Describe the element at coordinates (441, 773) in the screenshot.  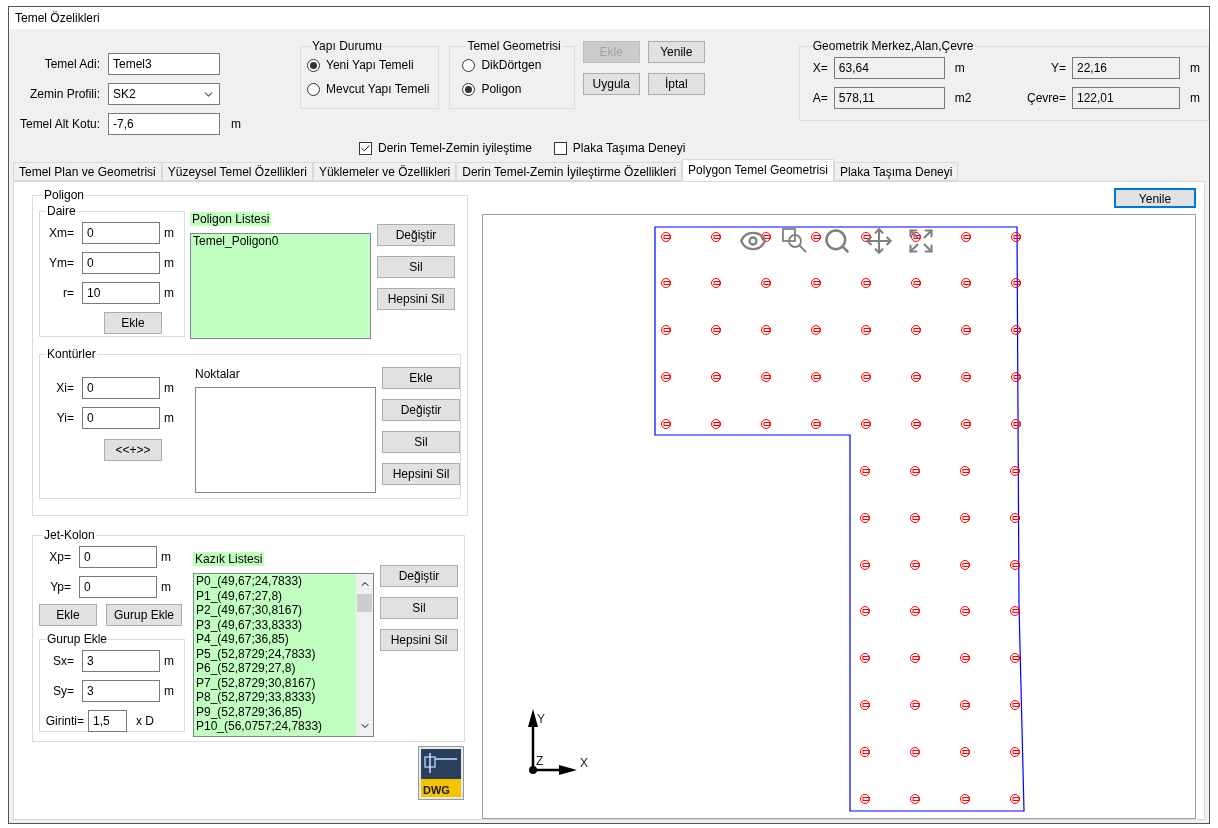
I see `dwg-export-button: DWG` at that location.